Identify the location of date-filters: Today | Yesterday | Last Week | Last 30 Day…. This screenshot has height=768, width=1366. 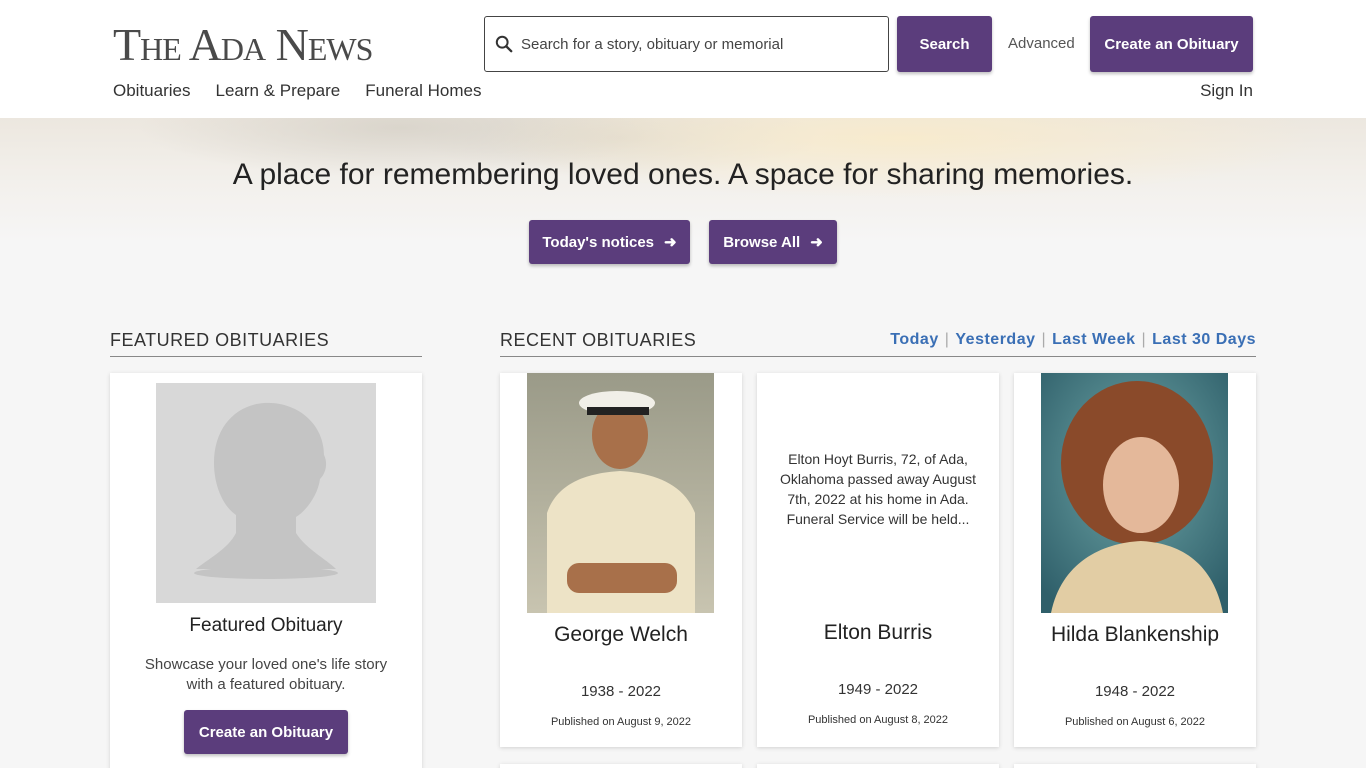
(1073, 340).